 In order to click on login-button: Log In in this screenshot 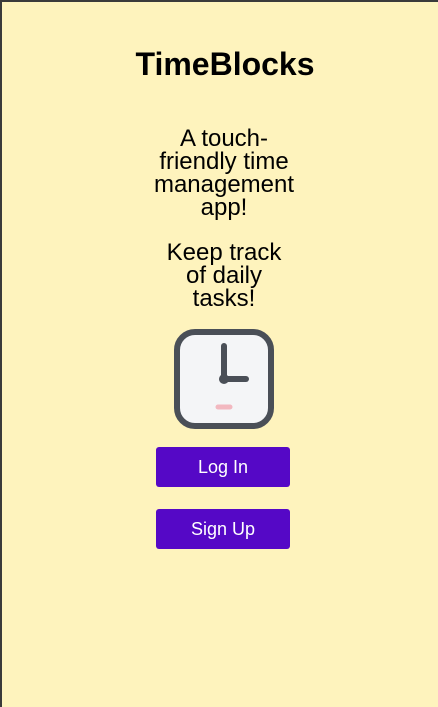, I will do `click(223, 467)`.